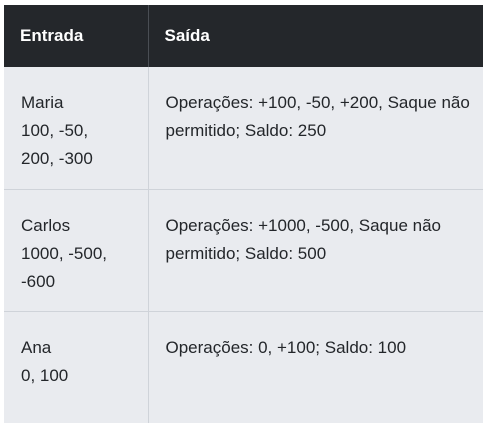  Describe the element at coordinates (76, 367) in the screenshot. I see `input-cell: Ana 0, 100` at that location.